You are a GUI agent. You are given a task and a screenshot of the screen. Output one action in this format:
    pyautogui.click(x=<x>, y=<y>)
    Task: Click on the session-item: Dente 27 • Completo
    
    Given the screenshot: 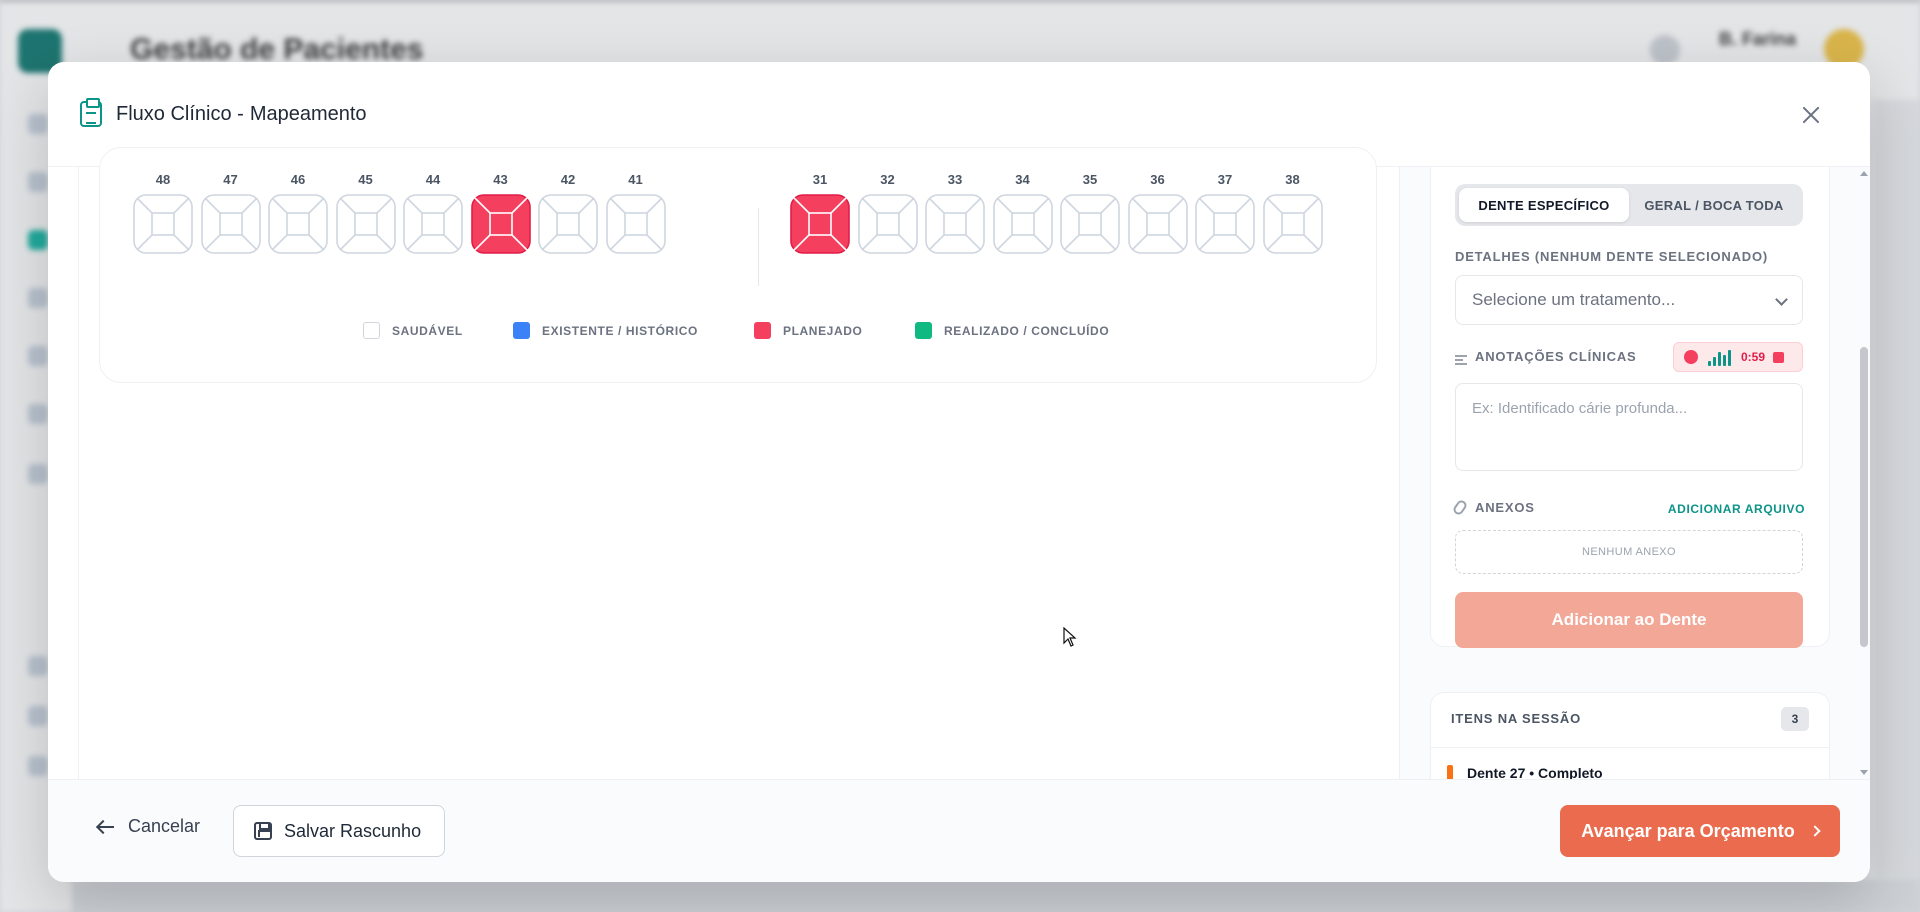 What is the action you would take?
    pyautogui.click(x=1525, y=772)
    